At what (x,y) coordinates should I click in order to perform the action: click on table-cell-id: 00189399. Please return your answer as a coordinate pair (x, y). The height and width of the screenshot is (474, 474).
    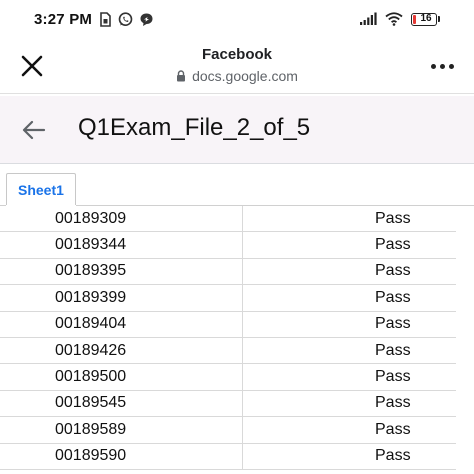
    Looking at the image, I should click on (121, 298).